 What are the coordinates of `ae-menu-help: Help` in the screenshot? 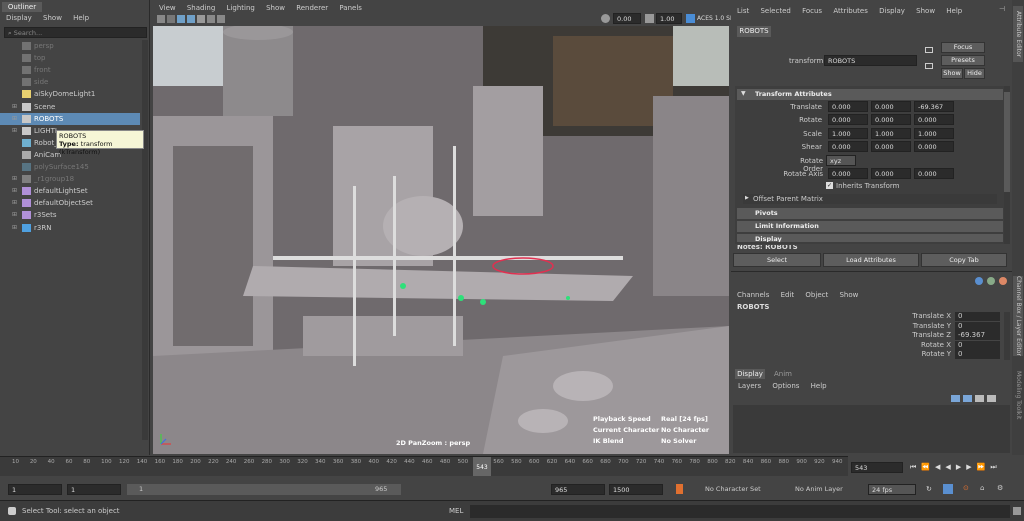 It's located at (954, 11).